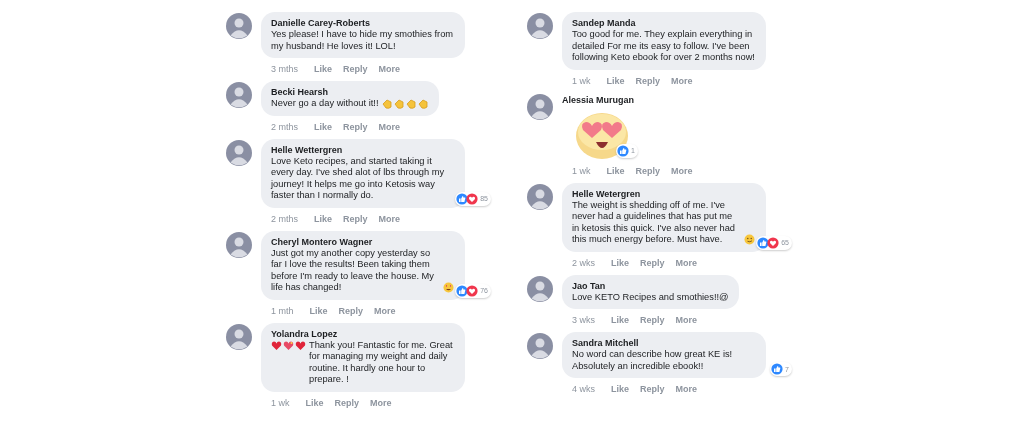  What do you see at coordinates (363, 333) in the screenshot?
I see `author-name: Yolandra Lopez` at bounding box center [363, 333].